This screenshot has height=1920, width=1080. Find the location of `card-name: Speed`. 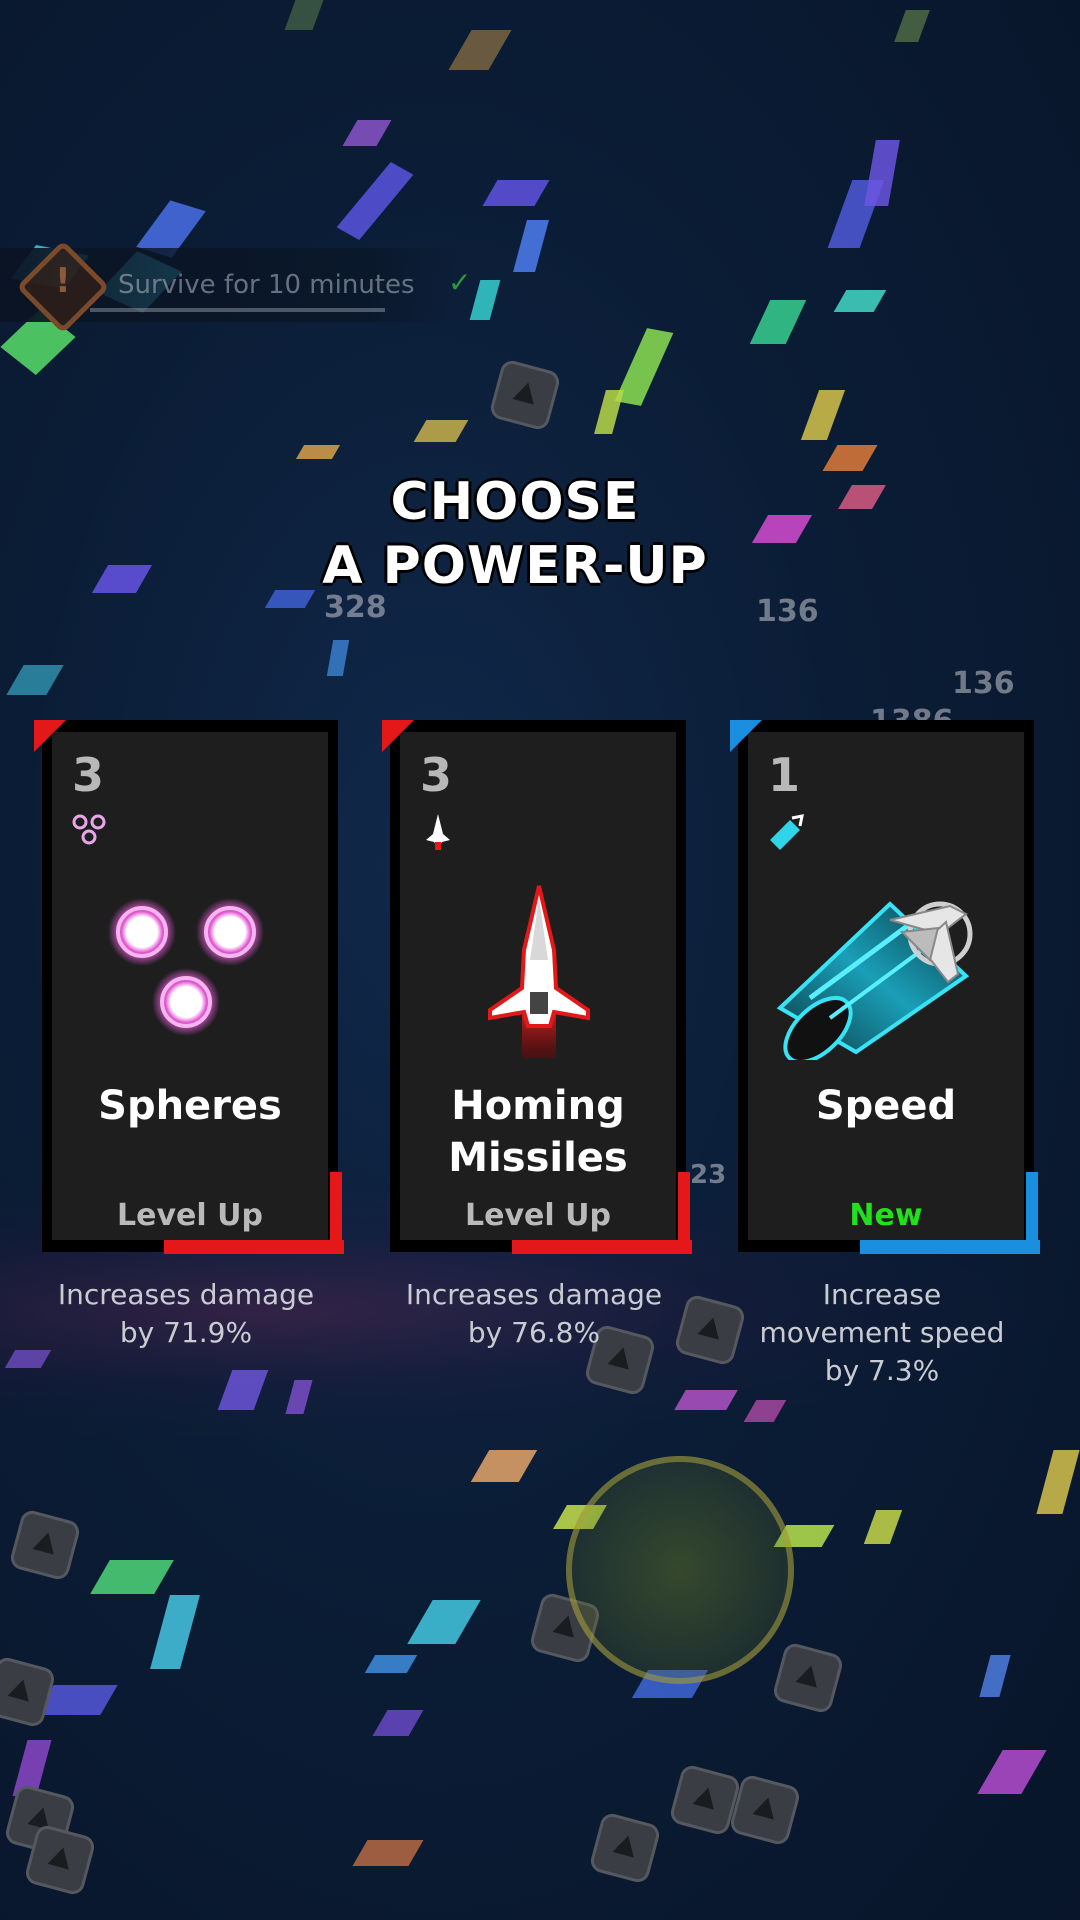

card-name: Speed is located at coordinates (886, 1106).